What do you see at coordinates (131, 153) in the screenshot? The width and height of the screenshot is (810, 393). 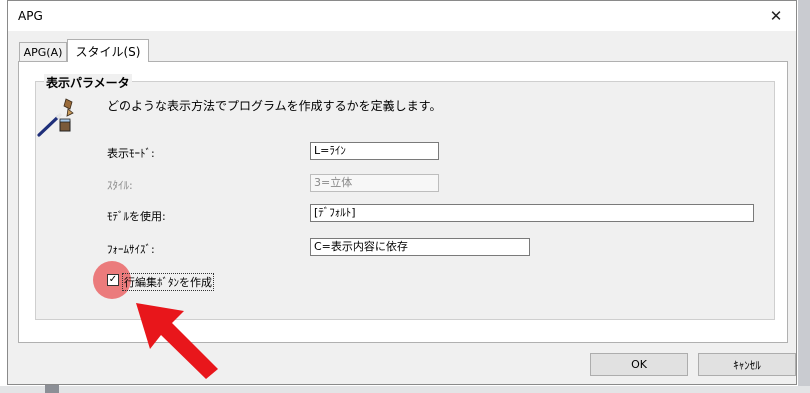 I see `display-mode-label: 表示ﾓｰﾄﾞ:` at bounding box center [131, 153].